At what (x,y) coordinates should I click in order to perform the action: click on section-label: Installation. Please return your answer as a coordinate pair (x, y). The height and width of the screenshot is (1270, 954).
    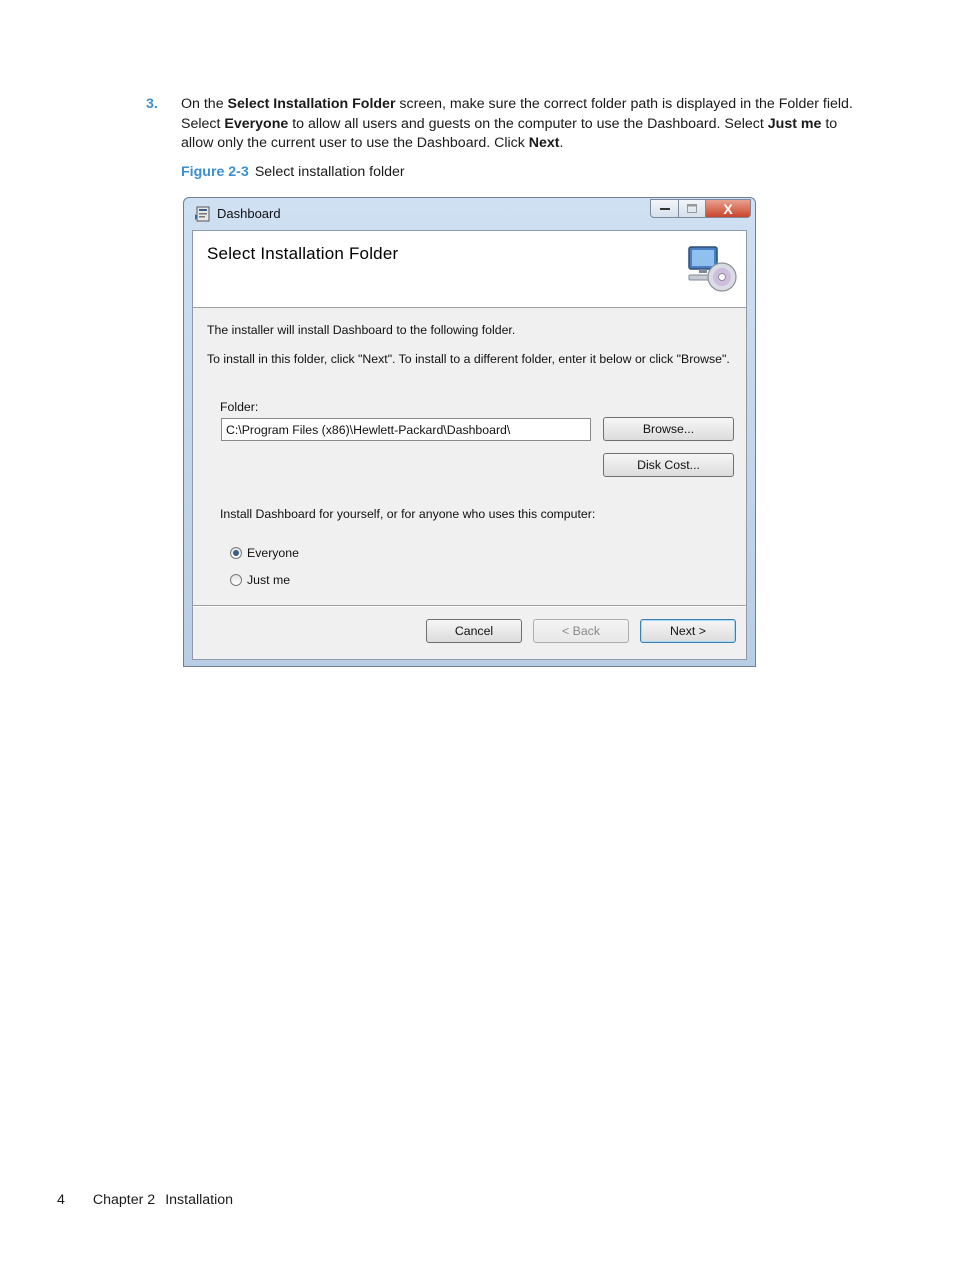
    Looking at the image, I should click on (199, 1200).